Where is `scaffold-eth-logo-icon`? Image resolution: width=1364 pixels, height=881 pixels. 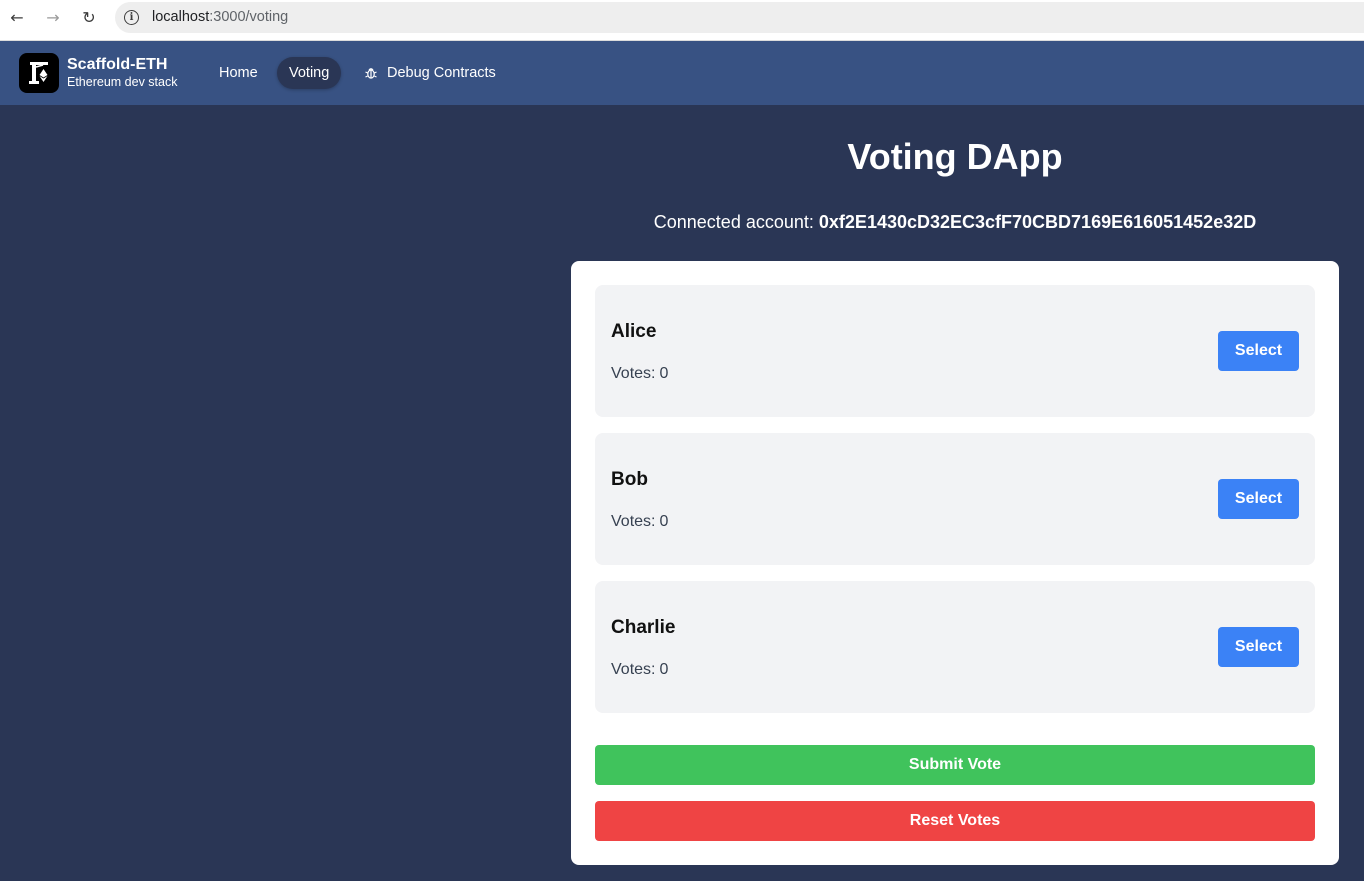
scaffold-eth-logo-icon is located at coordinates (39, 73).